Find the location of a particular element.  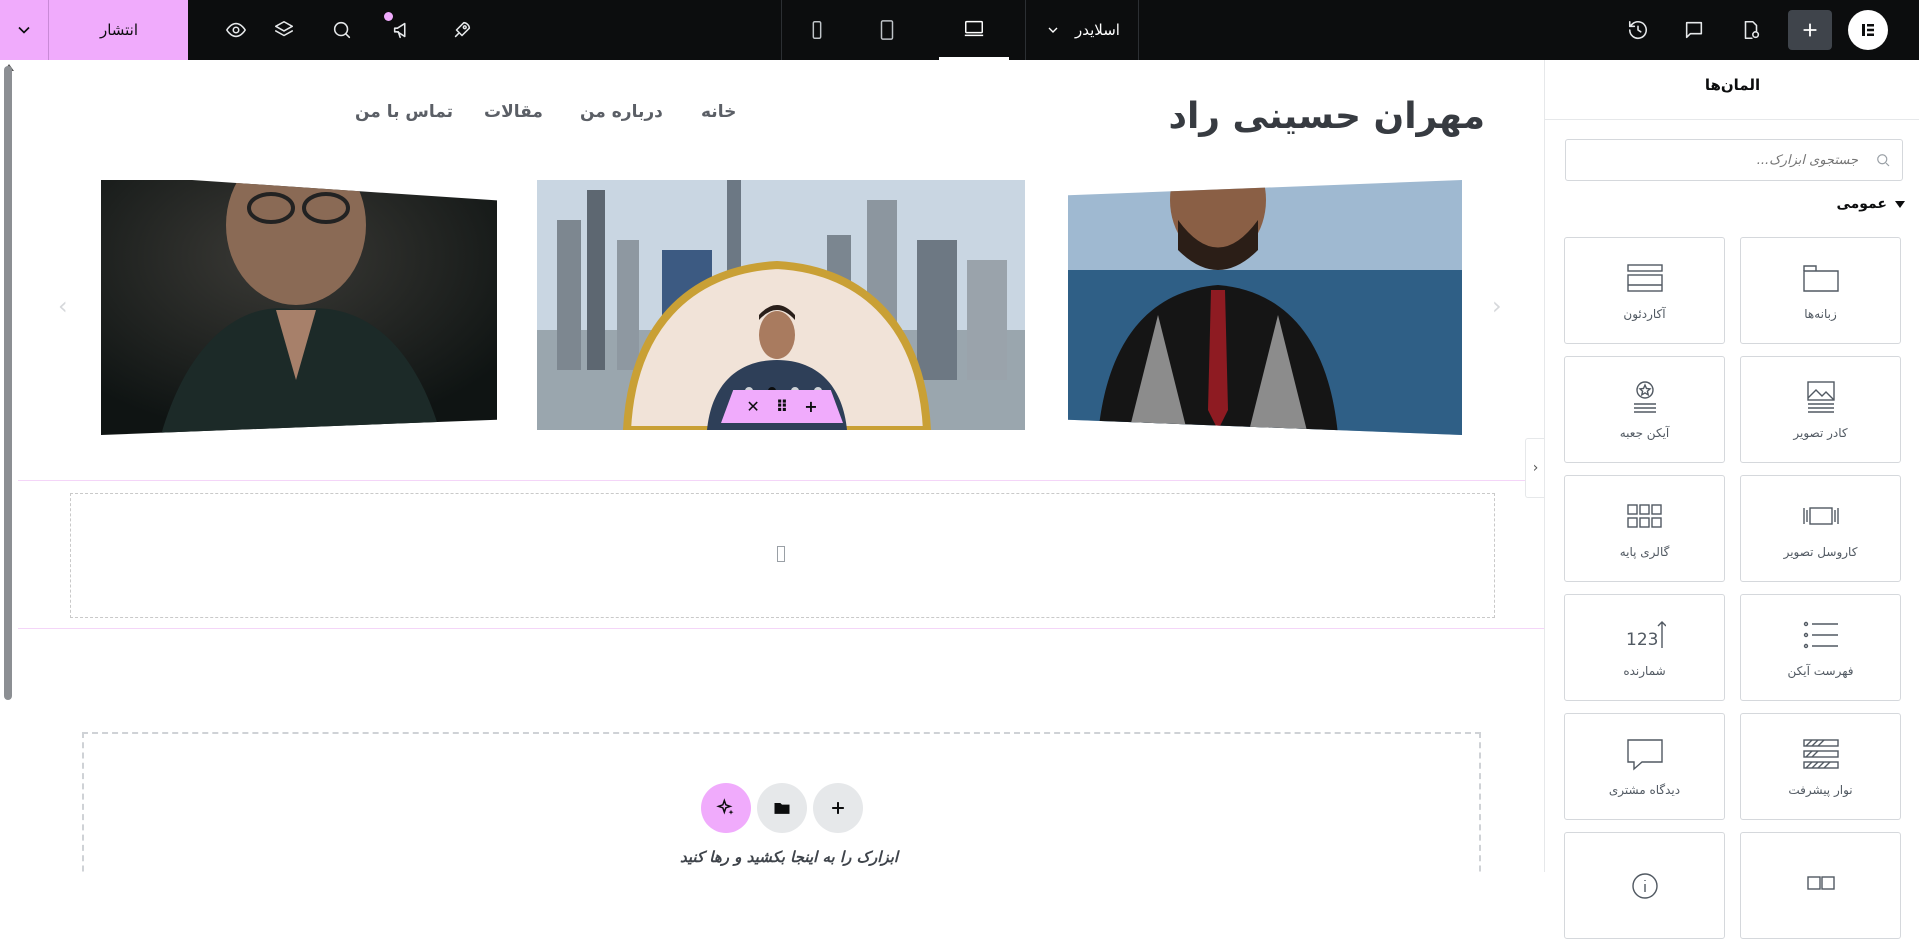

widget-label: گالری پایه is located at coordinates (1644, 551).